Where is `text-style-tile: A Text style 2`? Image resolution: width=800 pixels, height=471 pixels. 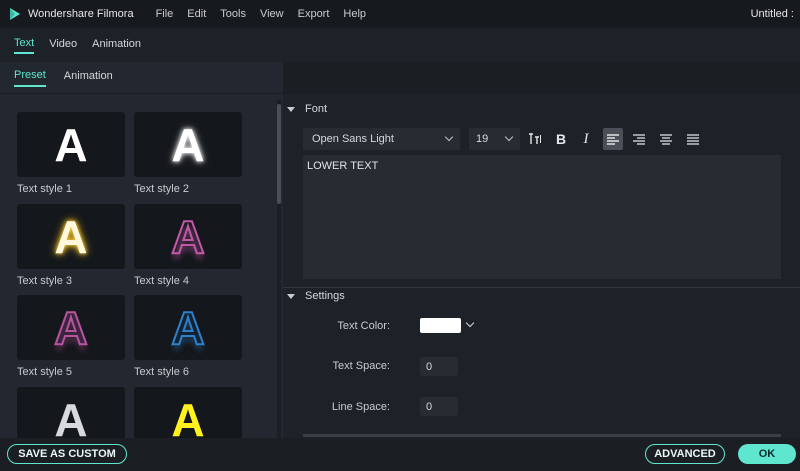
text-style-tile: A Text style 2 is located at coordinates (188, 153).